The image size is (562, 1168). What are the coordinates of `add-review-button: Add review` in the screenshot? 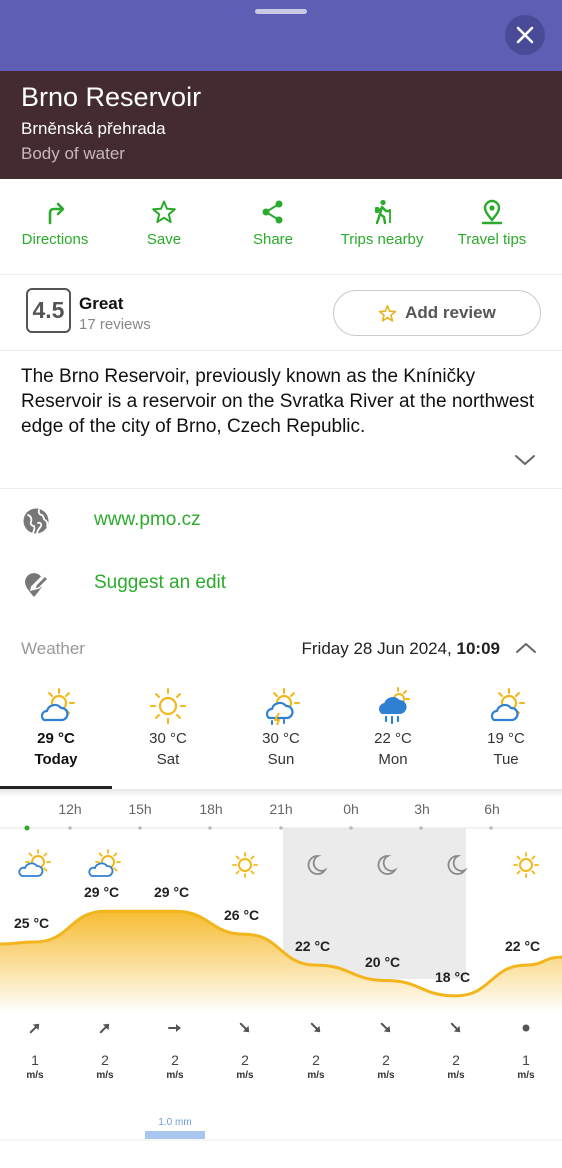 It's located at (437, 313).